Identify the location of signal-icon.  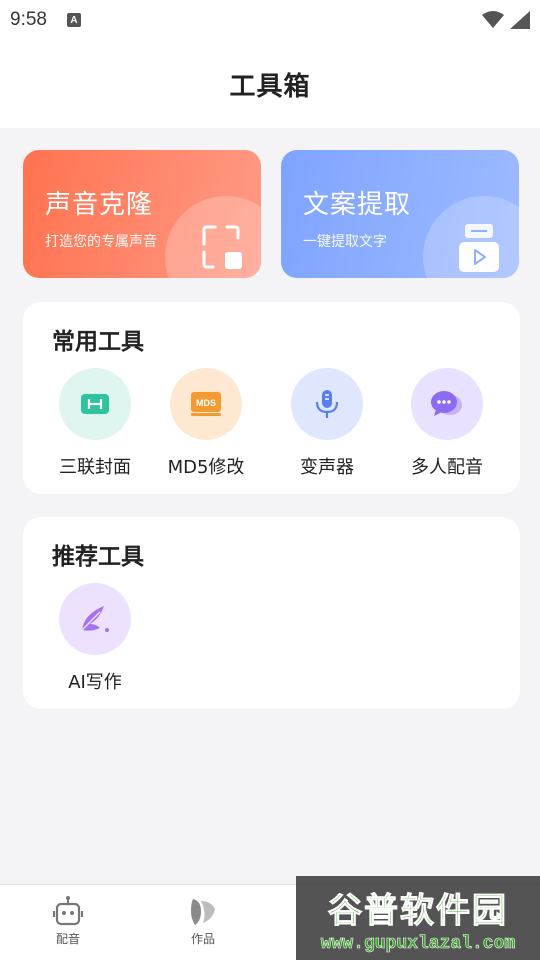
(520, 20).